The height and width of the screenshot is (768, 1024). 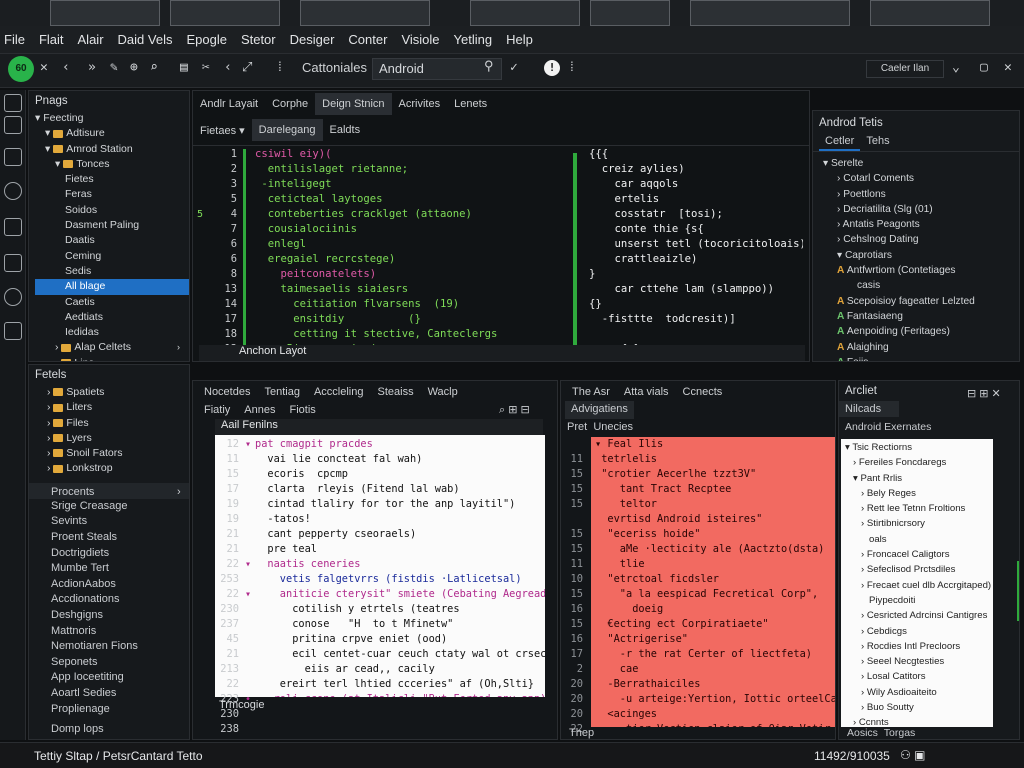 What do you see at coordinates (919, 570) in the screenshot?
I see `explorer-item: › Sefeclisod Prctsdiles` at bounding box center [919, 570].